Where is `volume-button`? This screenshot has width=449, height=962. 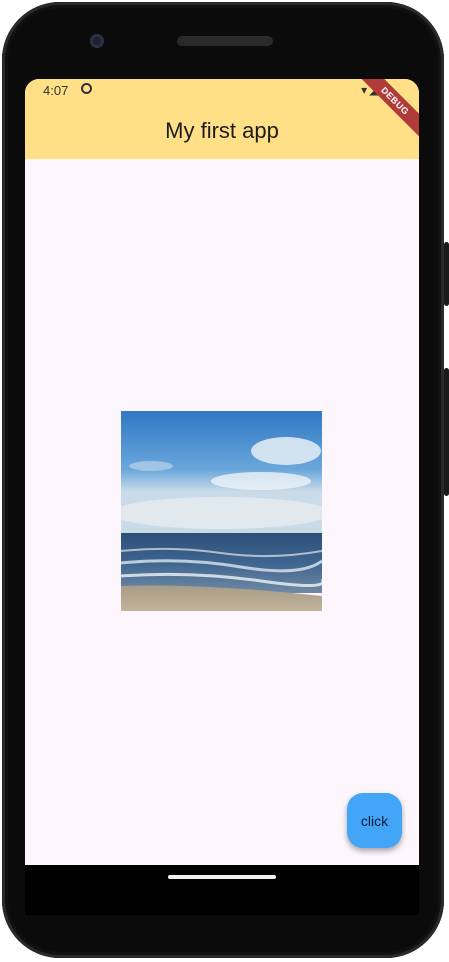 volume-button is located at coordinates (446, 432).